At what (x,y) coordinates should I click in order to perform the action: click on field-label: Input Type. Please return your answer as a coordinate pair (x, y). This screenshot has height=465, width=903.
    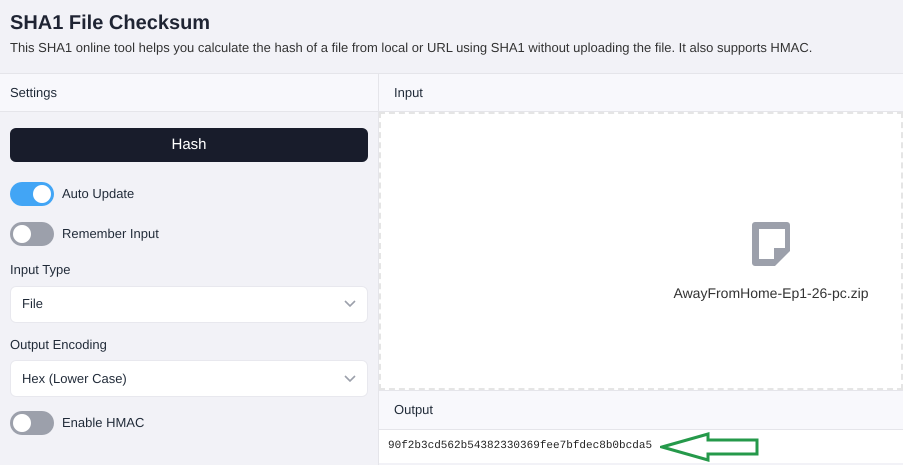
    Looking at the image, I should click on (41, 270).